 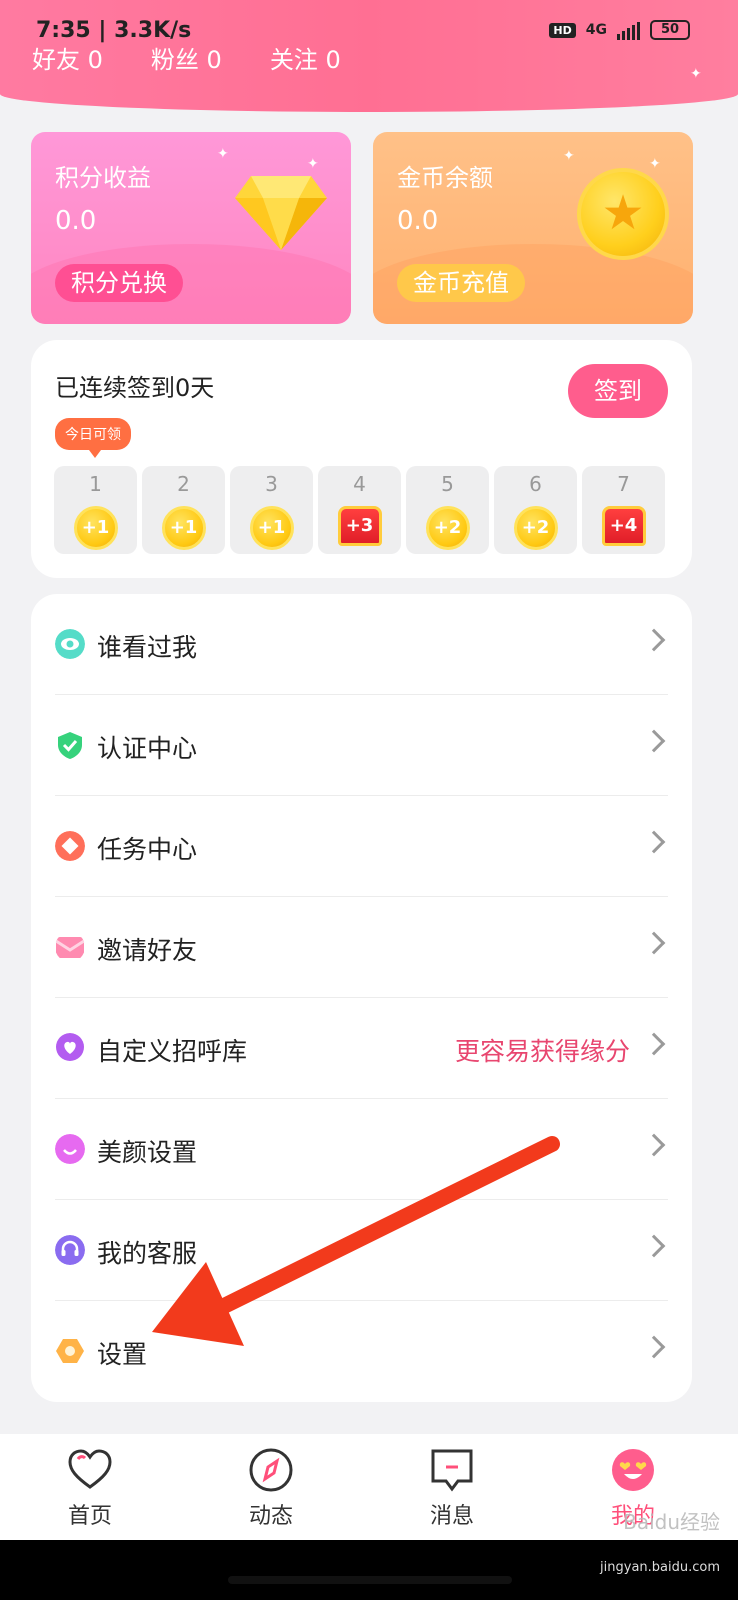 What do you see at coordinates (147, 950) in the screenshot?
I see `menu-item-label: 邀请好友` at bounding box center [147, 950].